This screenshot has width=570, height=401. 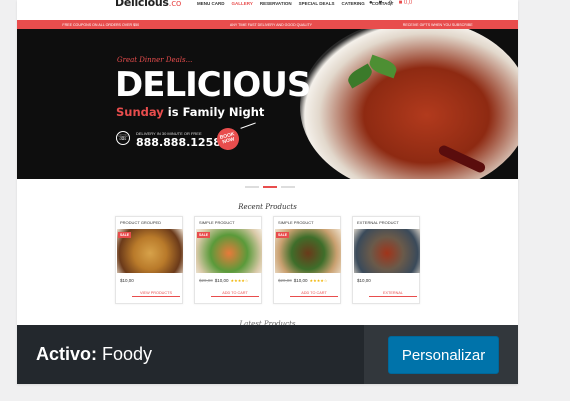 I want to click on theme-footer: Activo: Foody Personalizar, so click(x=267, y=354).